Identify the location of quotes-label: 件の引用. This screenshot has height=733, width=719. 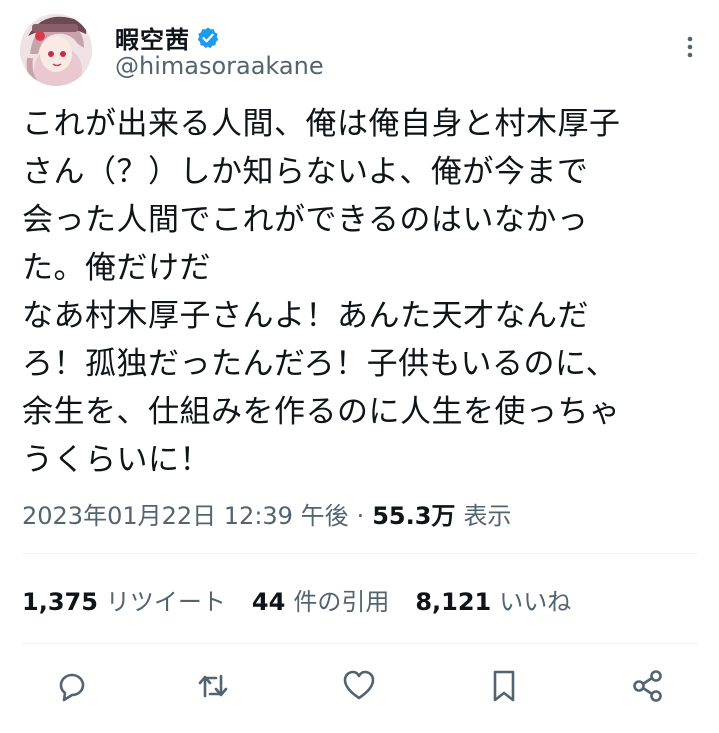
(341, 599).